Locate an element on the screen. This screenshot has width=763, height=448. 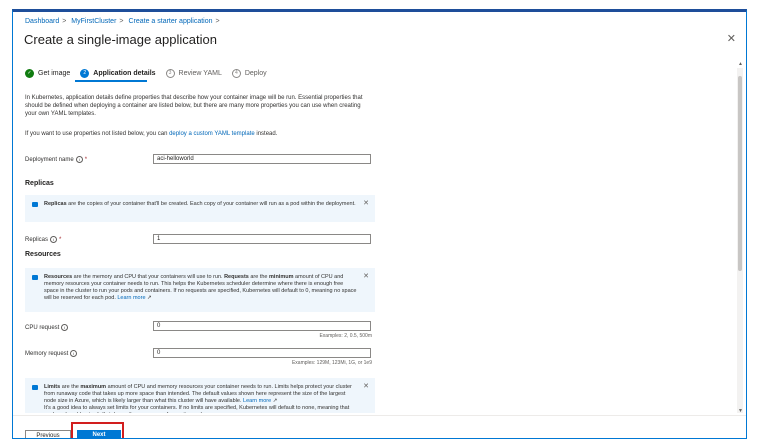
previous-button: Previous is located at coordinates (48, 434).